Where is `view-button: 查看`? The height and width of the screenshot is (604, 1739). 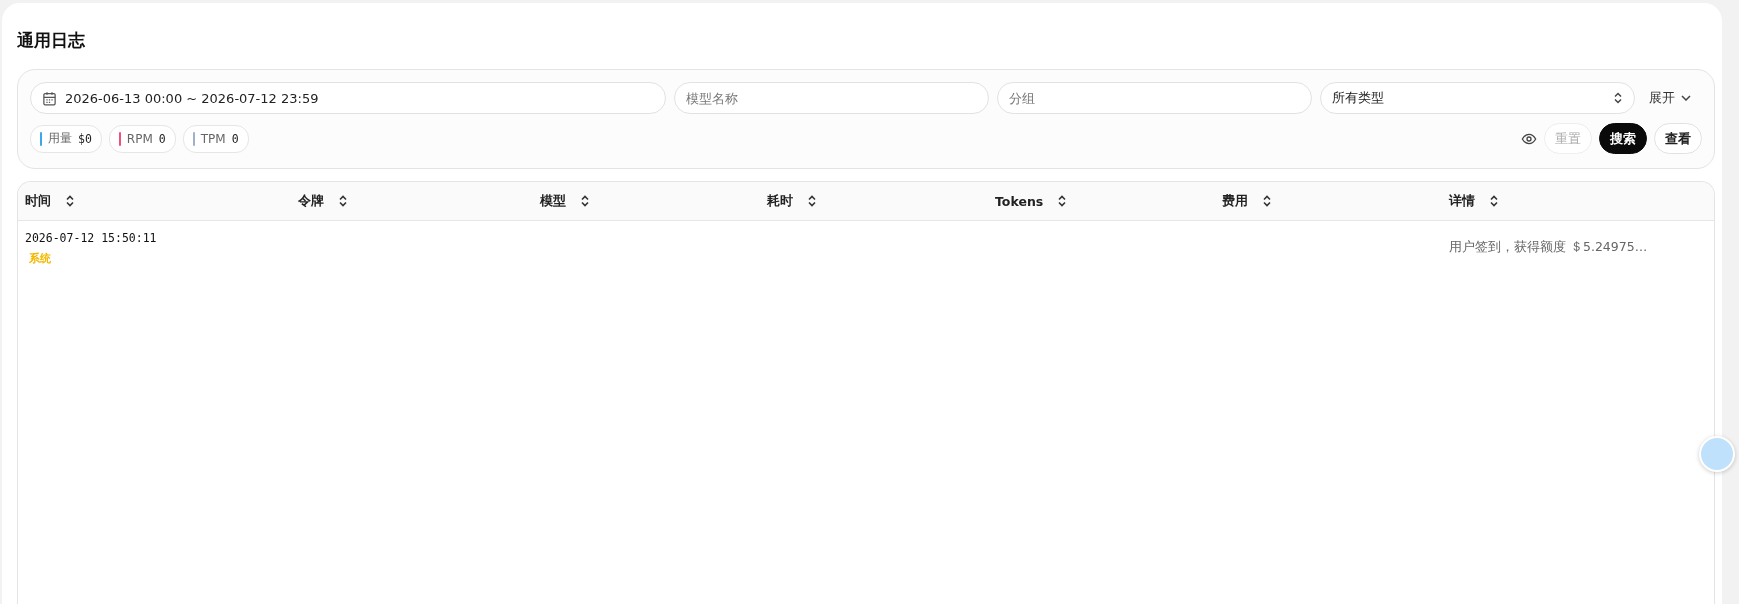
view-button: 查看 is located at coordinates (1678, 138).